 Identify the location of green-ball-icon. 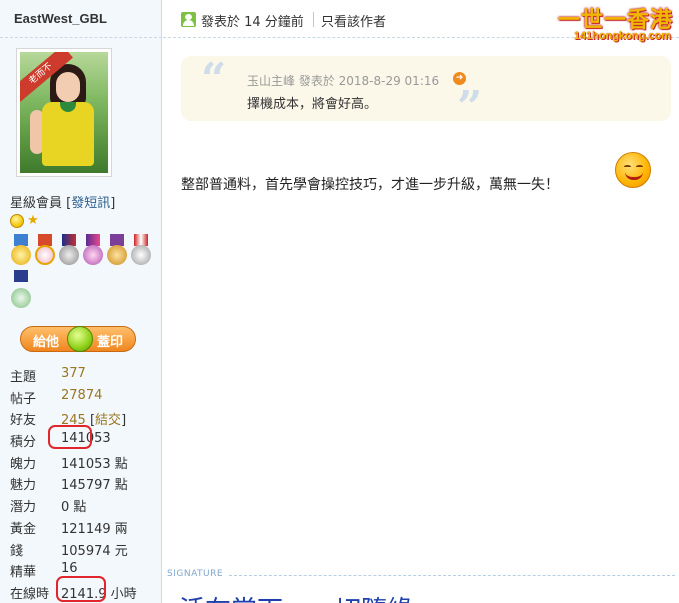
(80, 339).